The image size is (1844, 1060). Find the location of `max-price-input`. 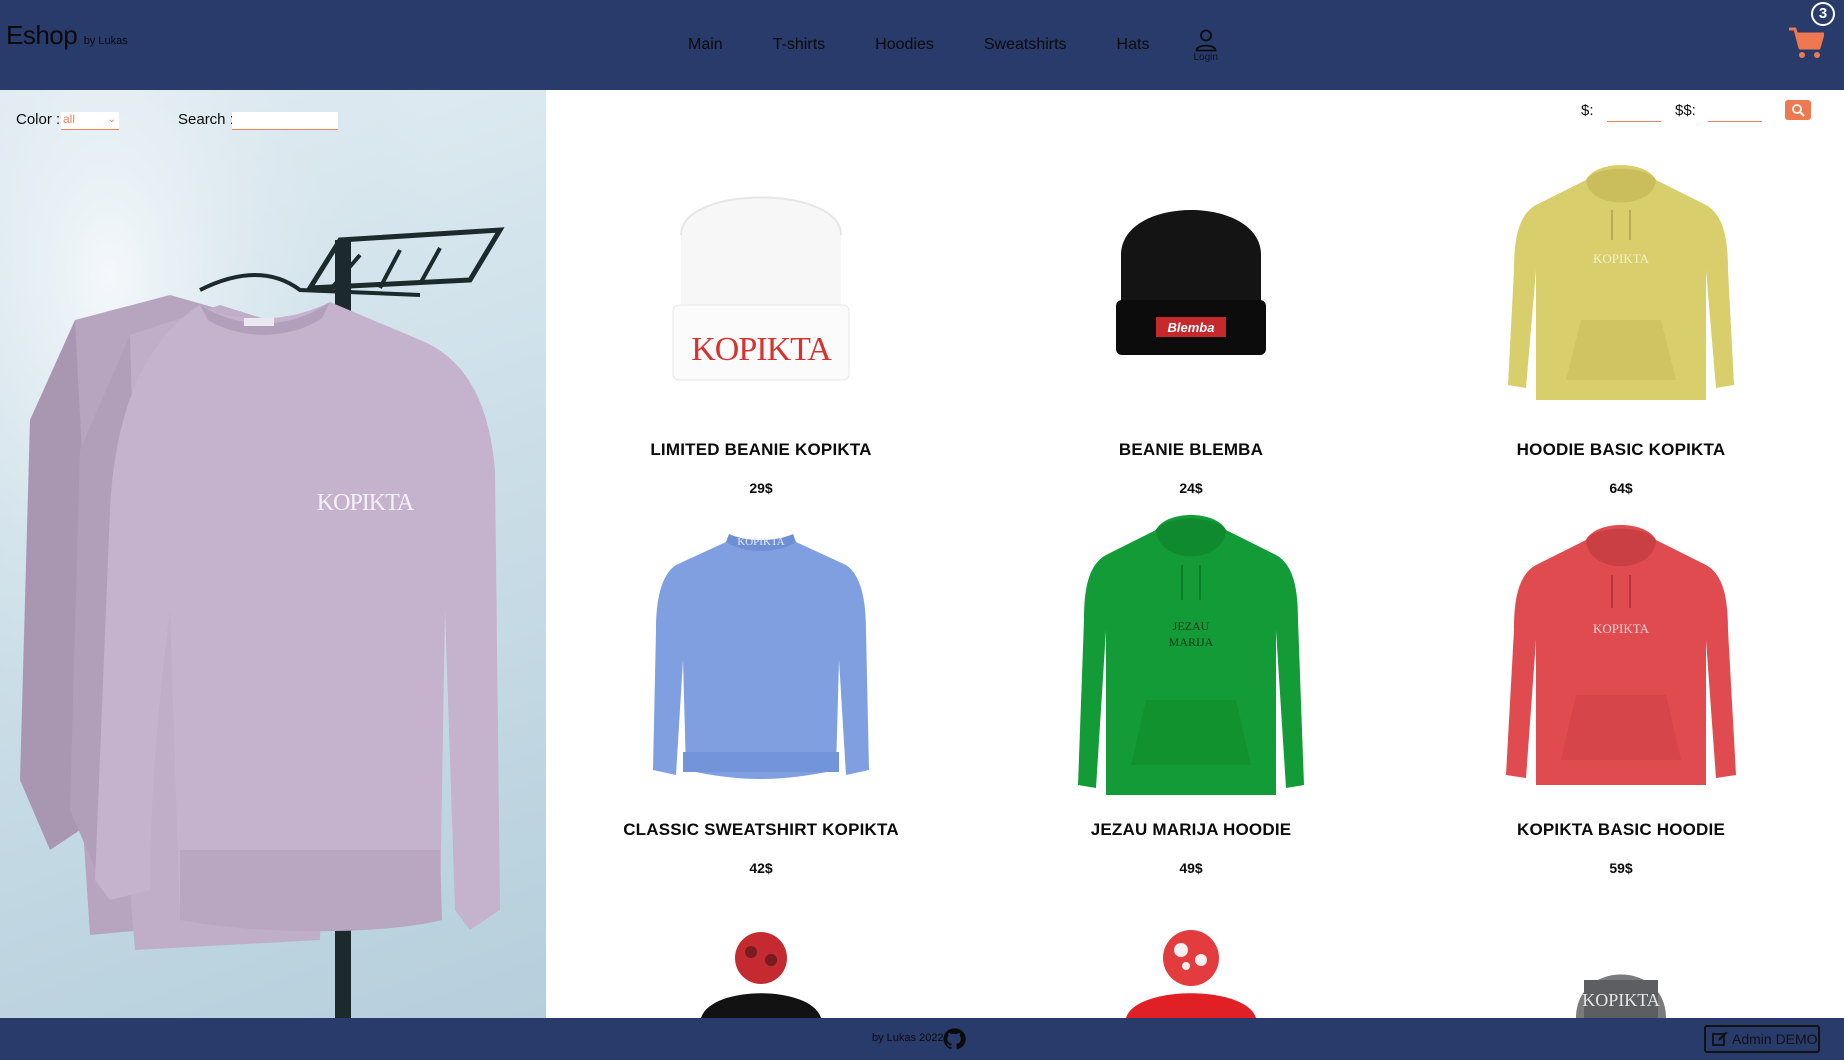

max-price-input is located at coordinates (1735, 113).